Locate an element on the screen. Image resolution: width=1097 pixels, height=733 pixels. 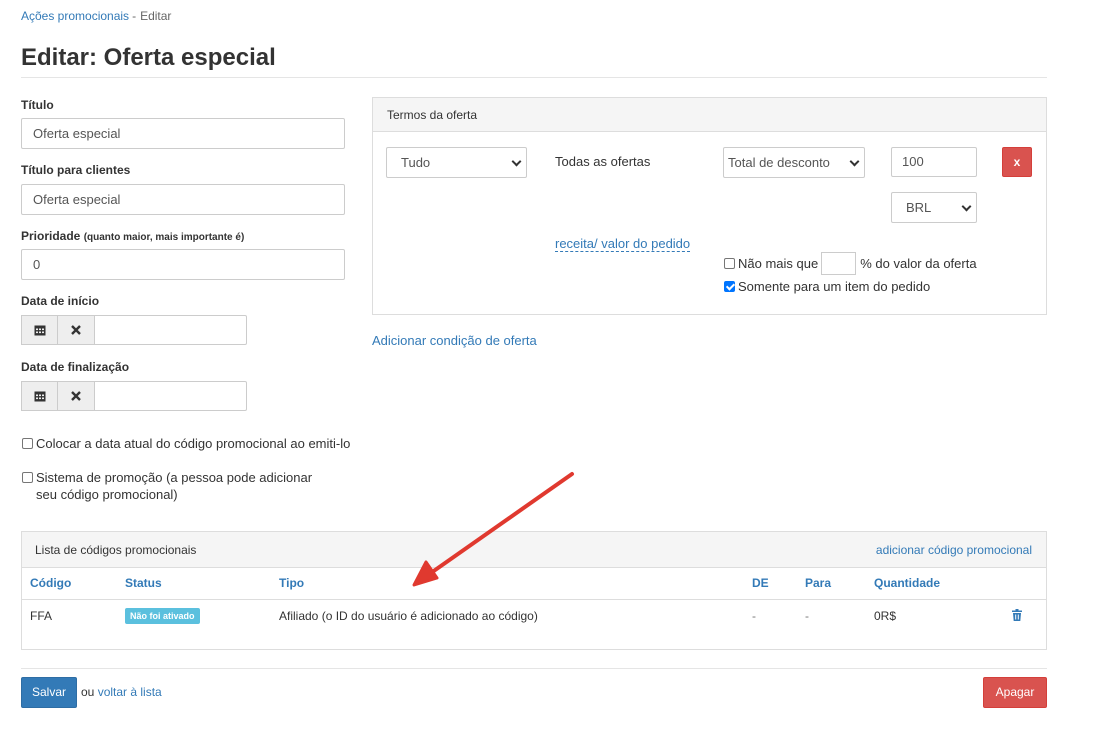
all-offers-text: Todas as ofertas is located at coordinates (603, 161).